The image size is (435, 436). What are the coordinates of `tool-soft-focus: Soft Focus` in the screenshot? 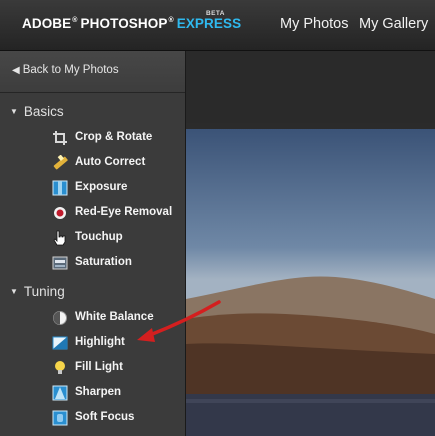 It's located at (117, 418).